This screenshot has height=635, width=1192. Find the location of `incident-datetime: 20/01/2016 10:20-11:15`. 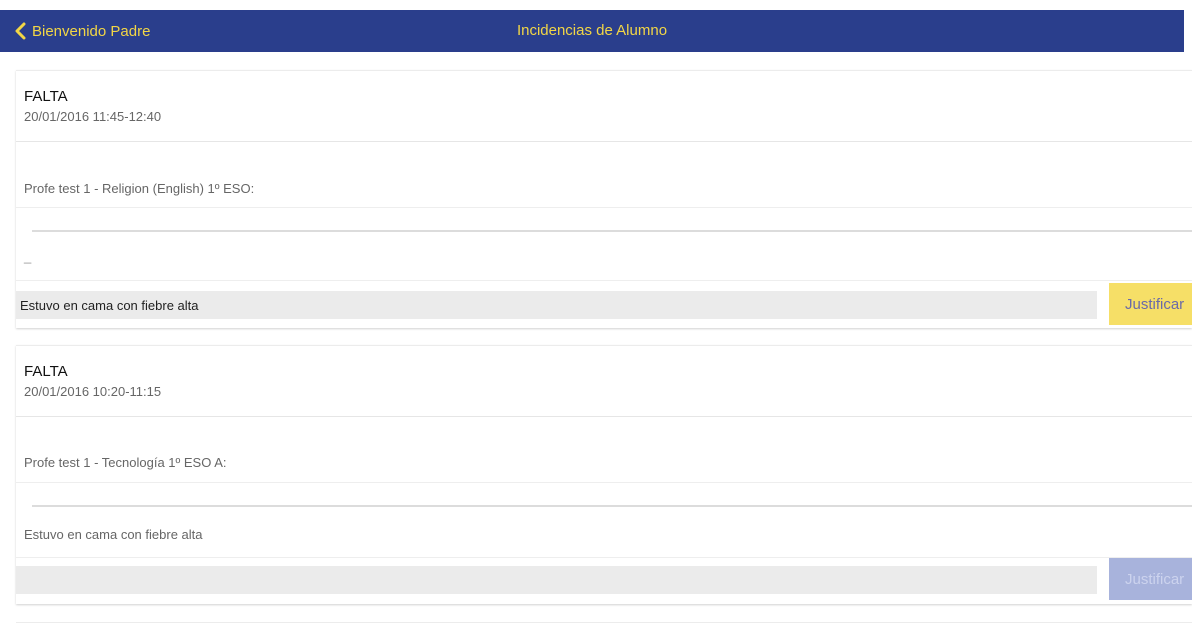

incident-datetime: 20/01/2016 10:20-11:15 is located at coordinates (93, 391).